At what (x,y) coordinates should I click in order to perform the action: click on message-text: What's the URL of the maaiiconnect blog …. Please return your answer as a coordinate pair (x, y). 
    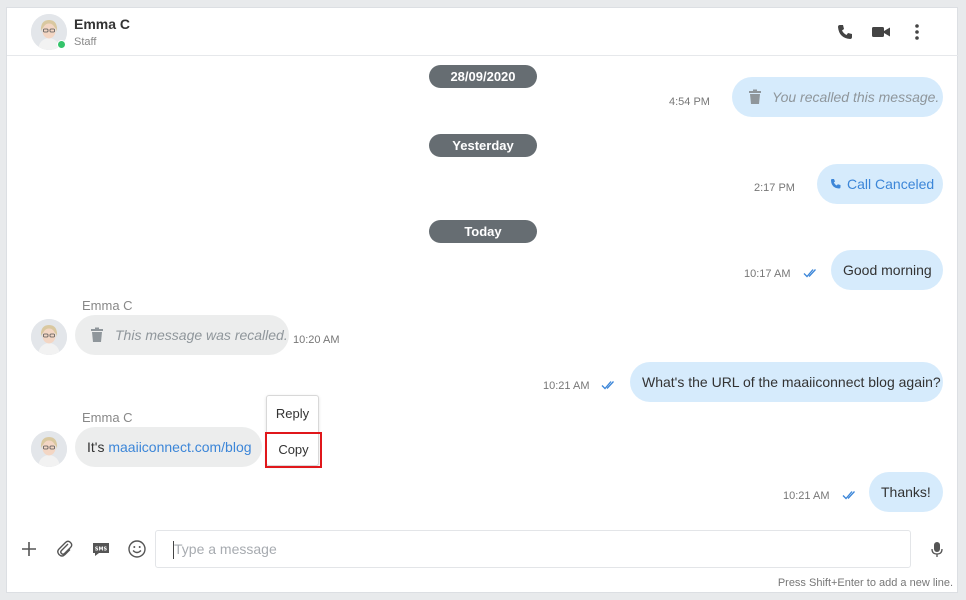
    Looking at the image, I should click on (791, 382).